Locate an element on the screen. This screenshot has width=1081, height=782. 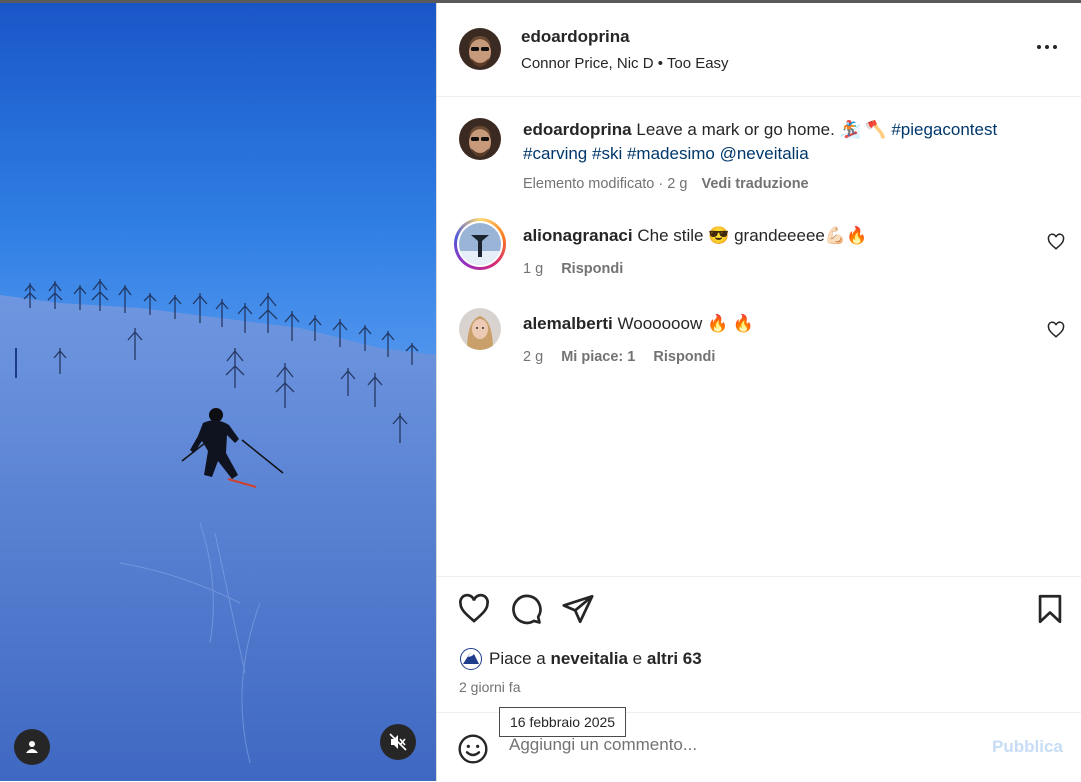
commenter-avatar-story-ring is located at coordinates (480, 244).